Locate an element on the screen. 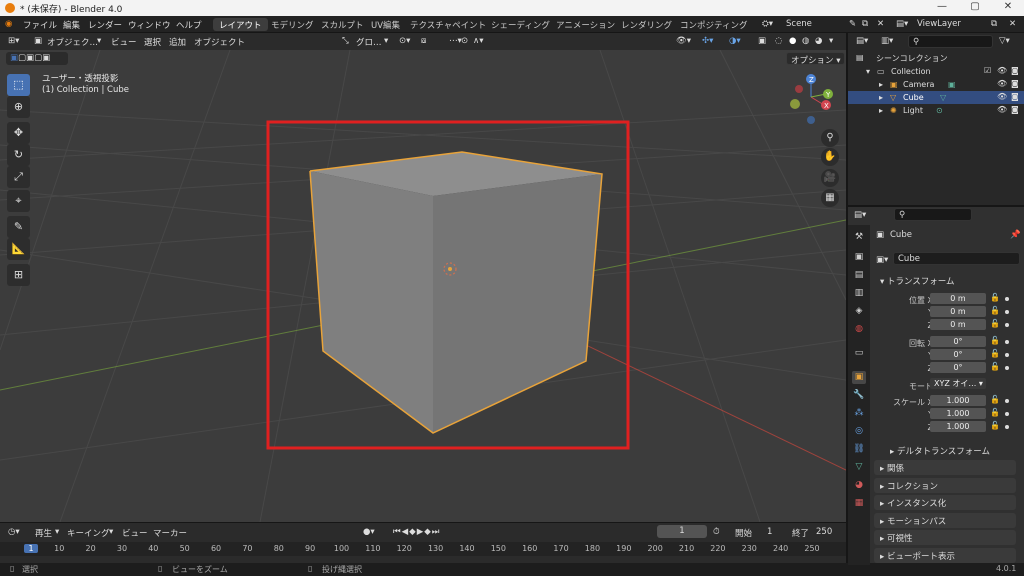 This screenshot has height=576, width=1024. pivot-icon: ⊙▾ is located at coordinates (404, 41).